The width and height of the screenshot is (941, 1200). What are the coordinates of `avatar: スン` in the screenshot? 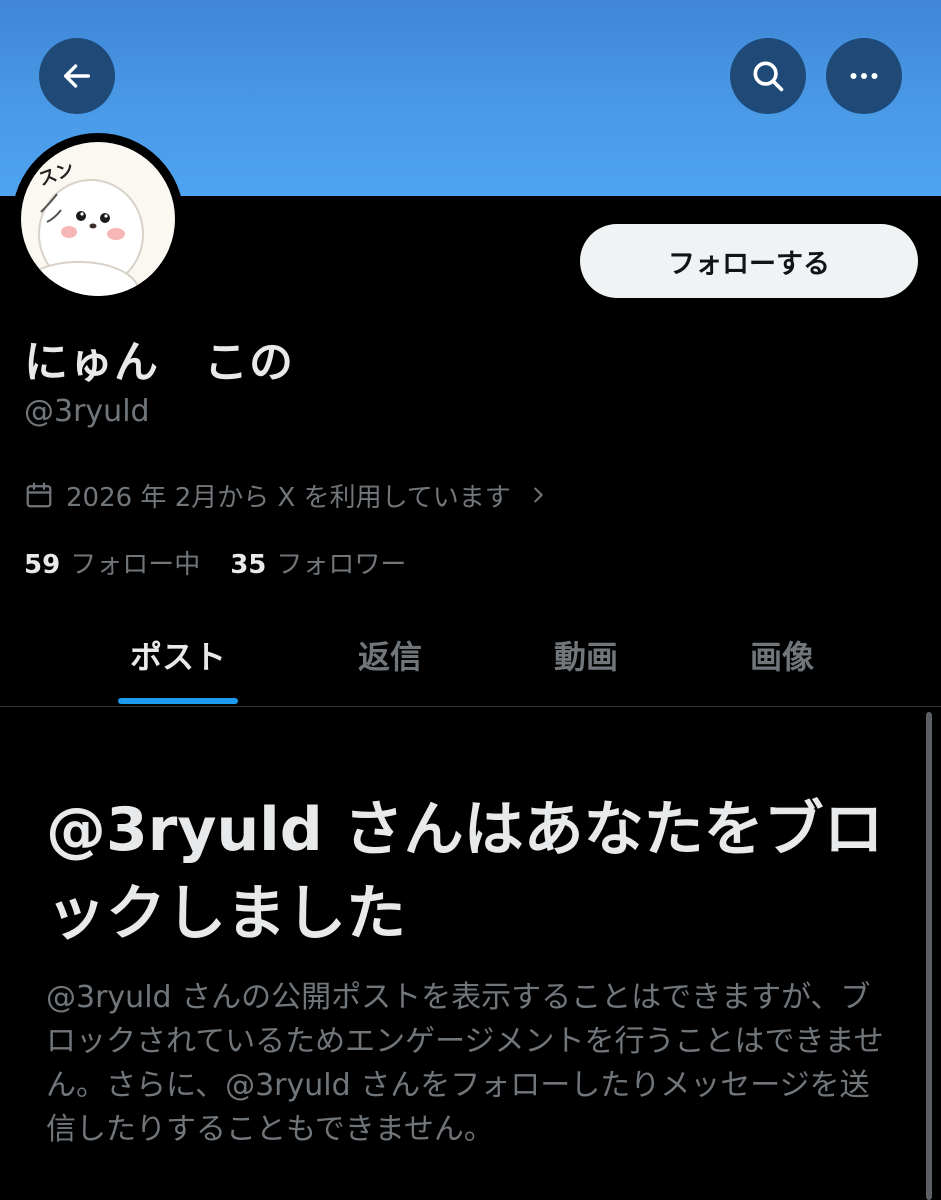 It's located at (98, 219).